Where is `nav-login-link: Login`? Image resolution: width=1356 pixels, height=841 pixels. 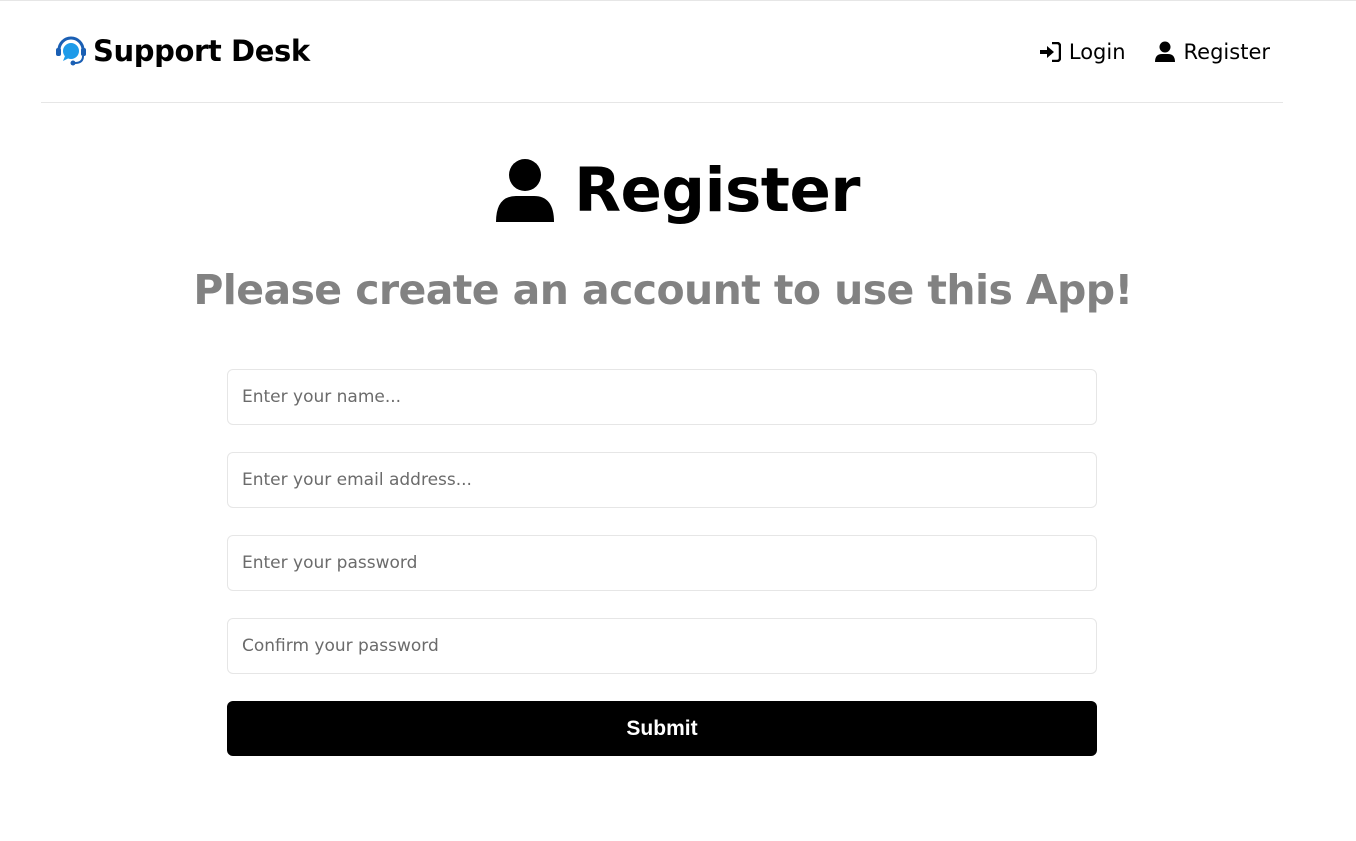
nav-login-link: Login is located at coordinates (1082, 52).